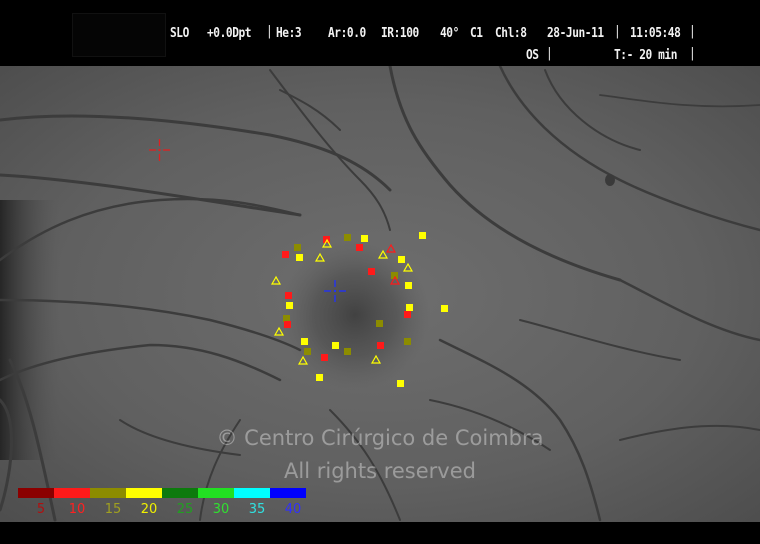 Image resolution: width=760 pixels, height=544 pixels. What do you see at coordinates (113, 509) in the screenshot?
I see `scale-label: 15` at bounding box center [113, 509].